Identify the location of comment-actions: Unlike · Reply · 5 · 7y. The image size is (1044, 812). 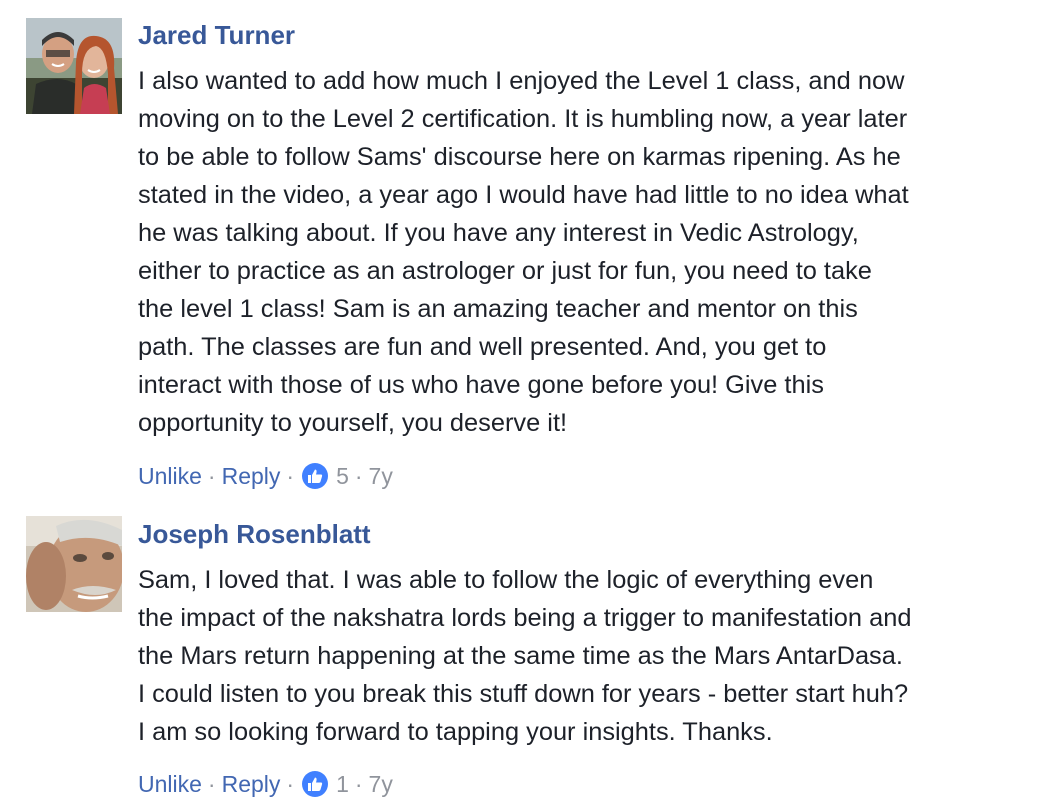
(265, 476).